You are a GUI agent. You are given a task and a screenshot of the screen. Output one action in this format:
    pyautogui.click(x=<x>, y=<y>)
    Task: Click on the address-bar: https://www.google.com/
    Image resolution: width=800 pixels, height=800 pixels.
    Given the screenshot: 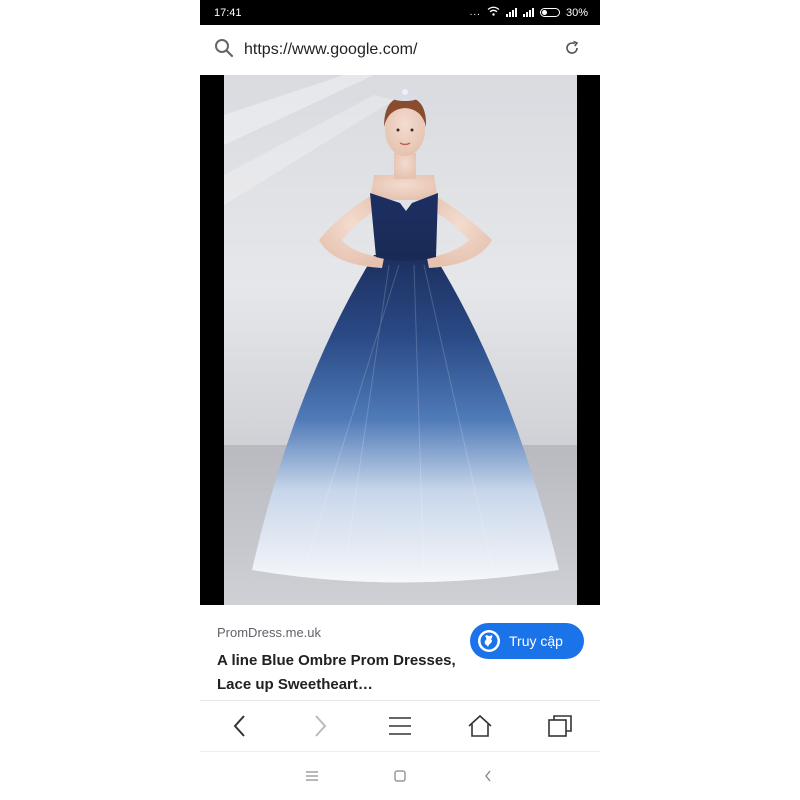 What is the action you would take?
    pyautogui.click(x=400, y=50)
    